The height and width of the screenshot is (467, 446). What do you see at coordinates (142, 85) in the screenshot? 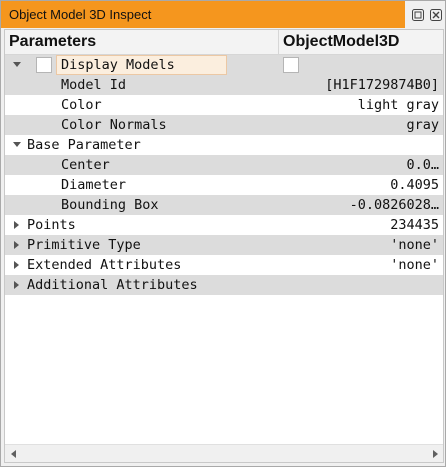
I see `tree-row-label-cell: Model Id` at bounding box center [142, 85].